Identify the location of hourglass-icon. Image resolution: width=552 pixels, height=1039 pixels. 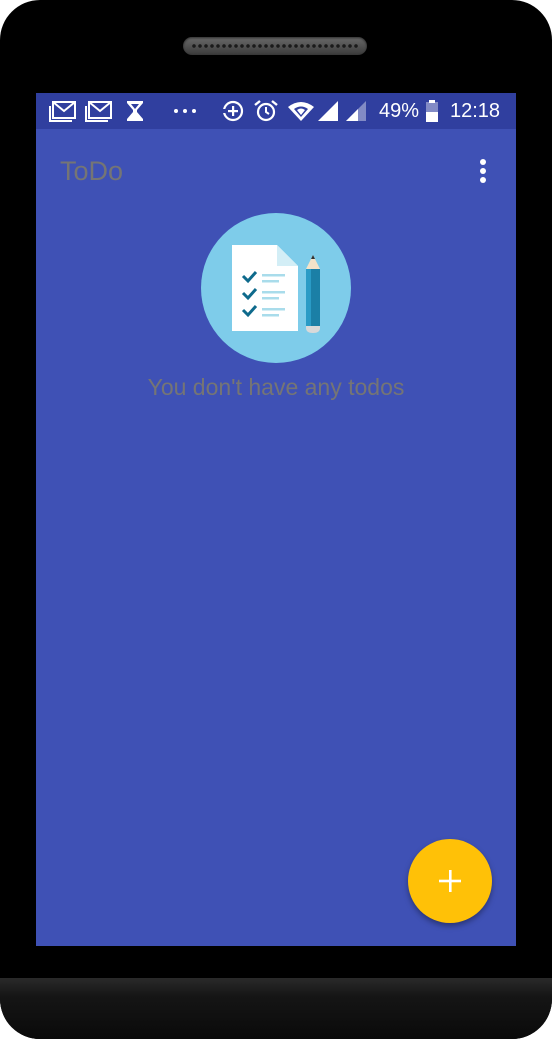
(135, 111).